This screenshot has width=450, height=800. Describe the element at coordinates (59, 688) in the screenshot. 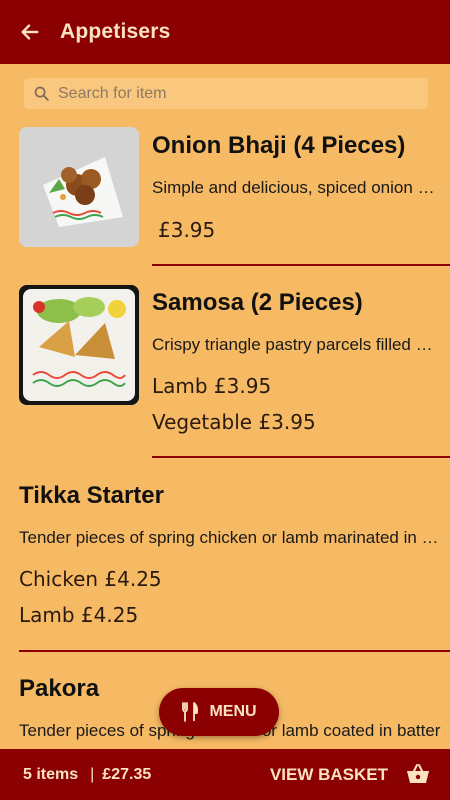

I see `item-name: Pakora` at that location.